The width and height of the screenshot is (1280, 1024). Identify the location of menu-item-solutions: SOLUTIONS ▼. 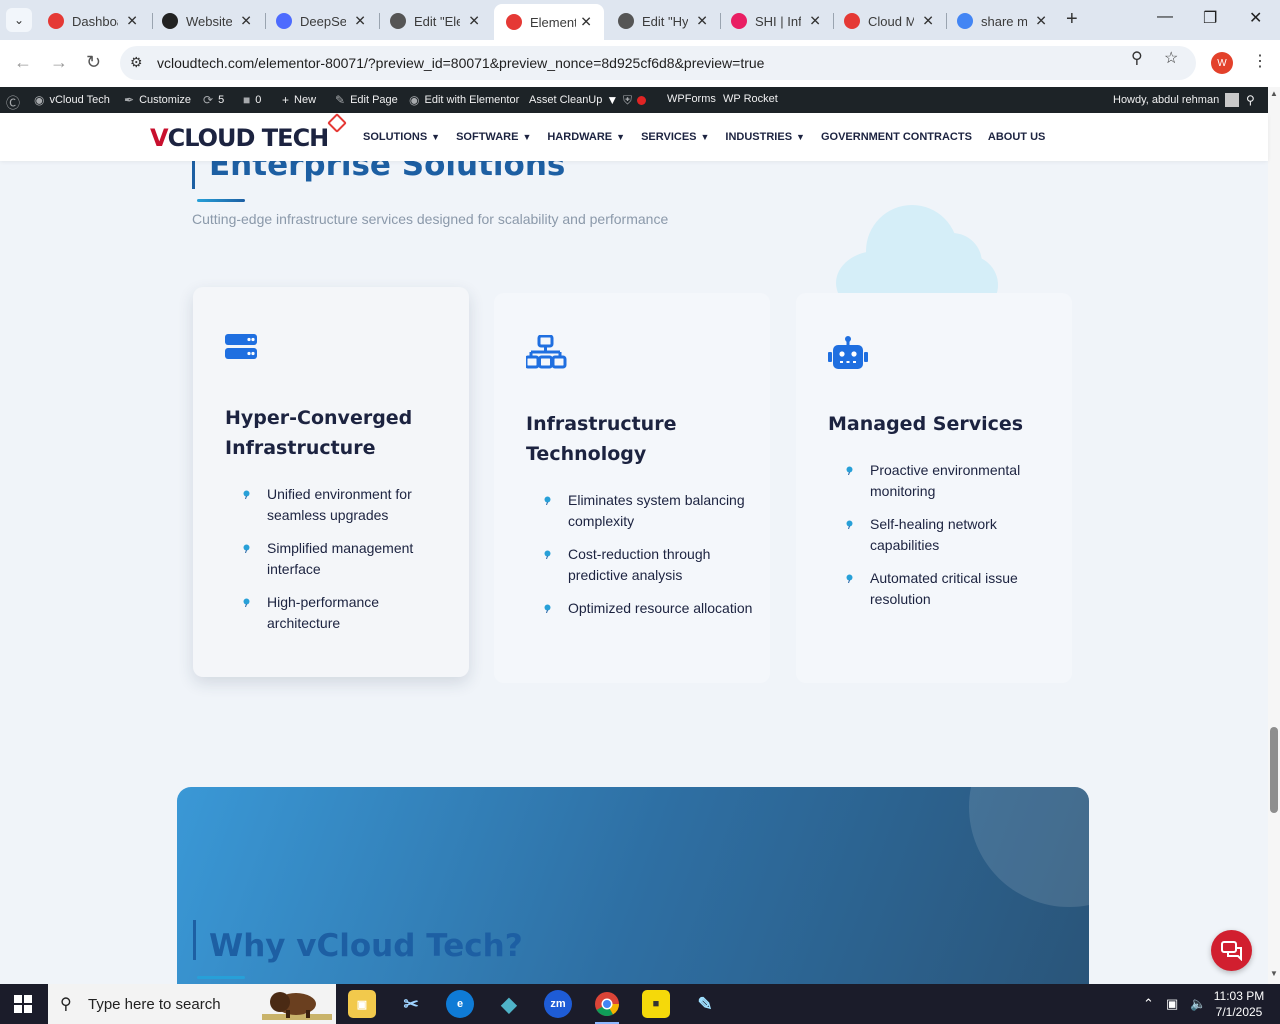
(401, 137).